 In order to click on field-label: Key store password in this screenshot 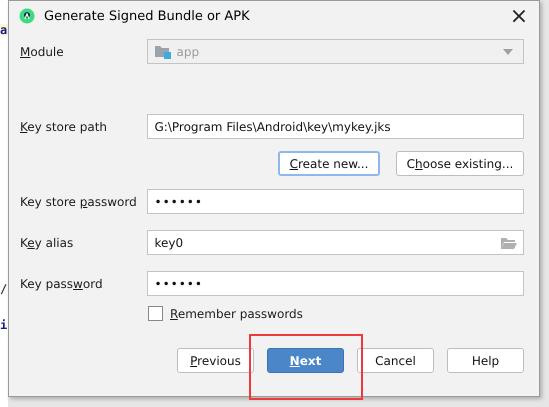, I will do `click(79, 201)`.